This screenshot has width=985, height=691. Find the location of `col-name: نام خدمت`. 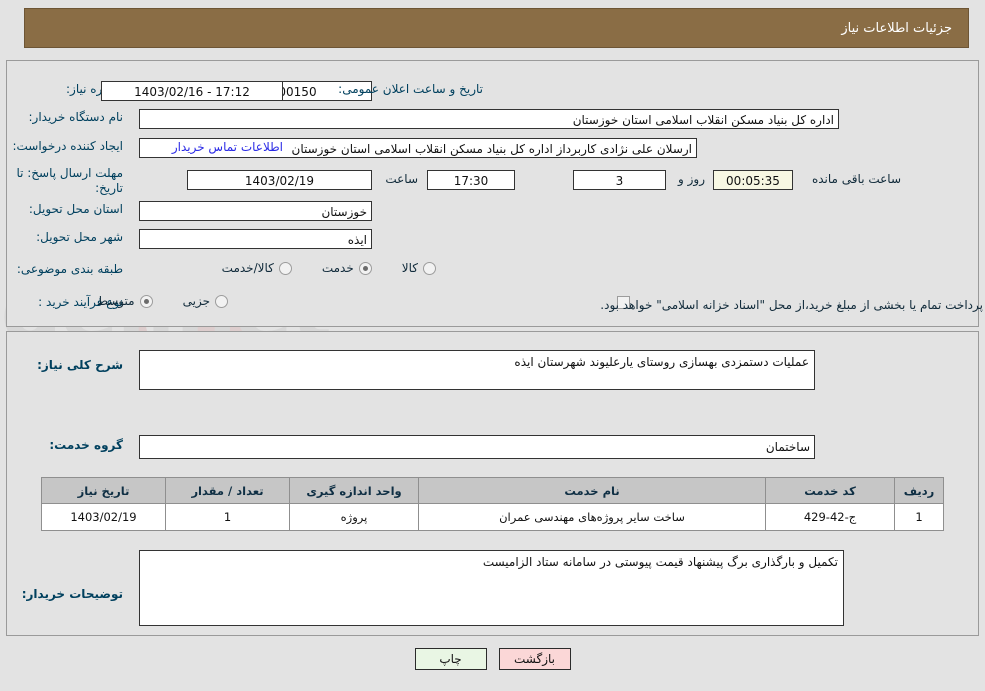

col-name: نام خدمت is located at coordinates (592, 490).